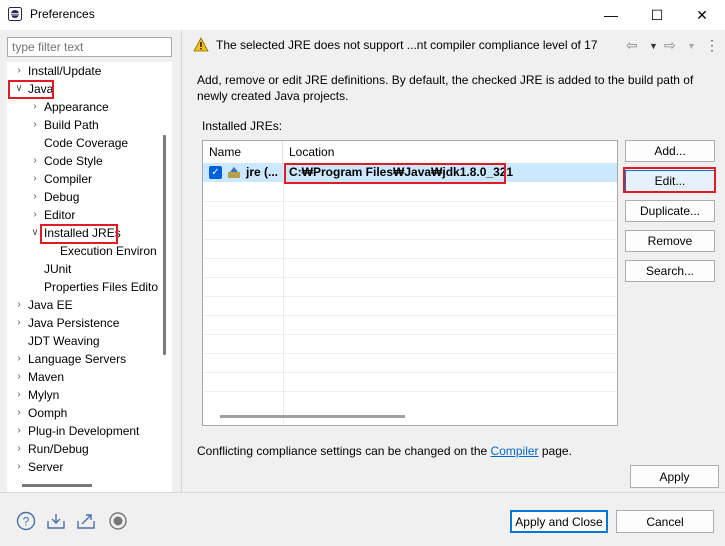  I want to click on minimize-icon: —, so click(611, 15).